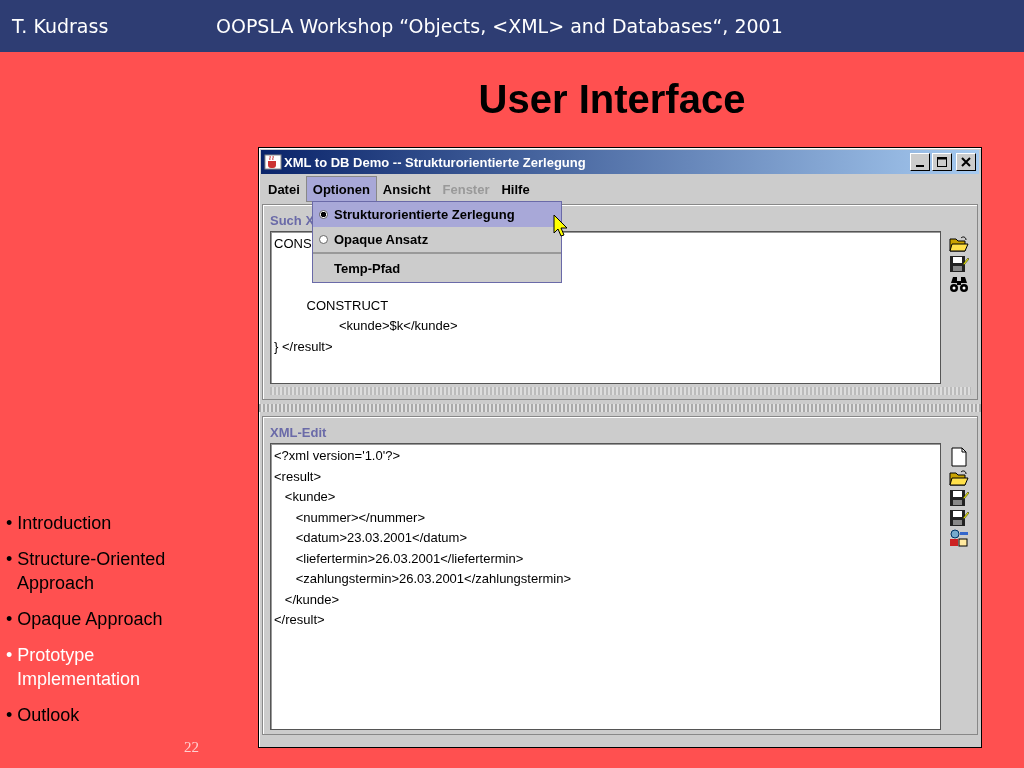 The width and height of the screenshot is (1024, 768). Describe the element at coordinates (398, 326) in the screenshot. I see `code-line: <kunde>$k</kunde>` at that location.